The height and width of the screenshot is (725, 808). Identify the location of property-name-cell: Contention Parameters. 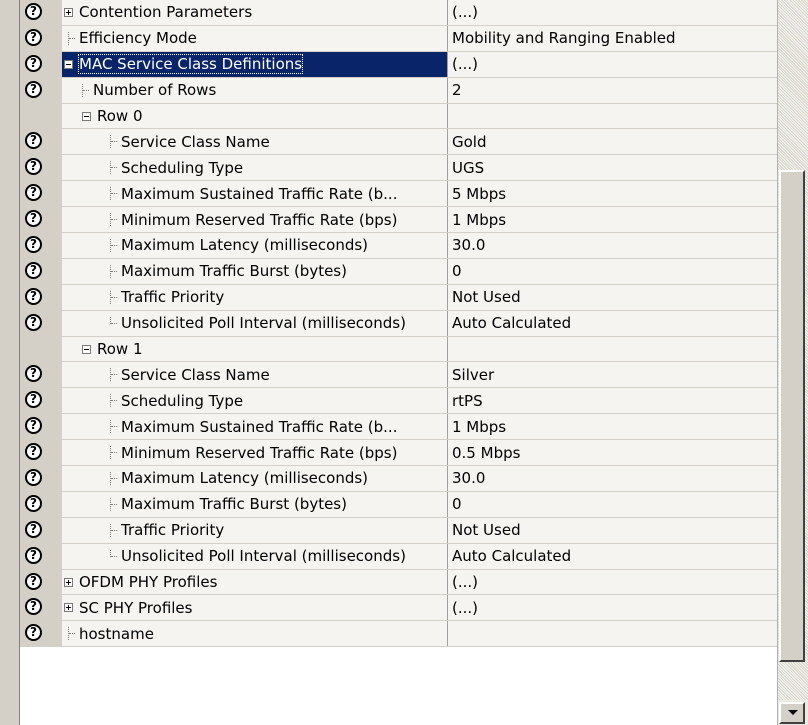
(255, 12).